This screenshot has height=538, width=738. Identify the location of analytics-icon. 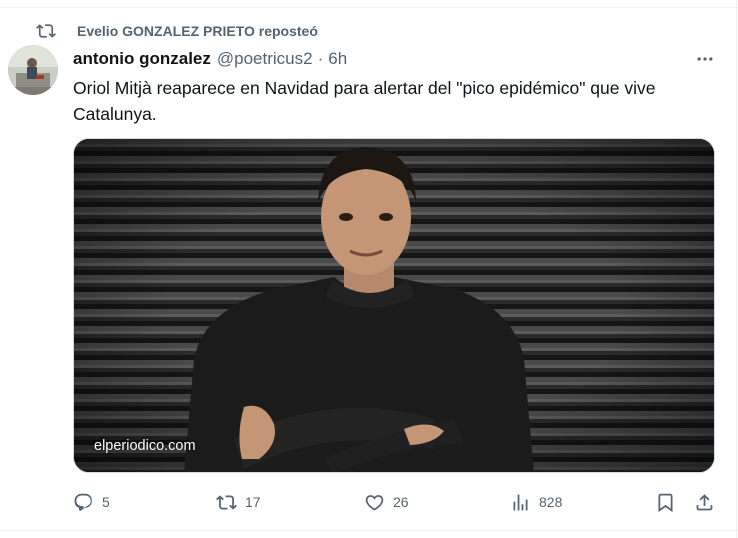
(520, 502).